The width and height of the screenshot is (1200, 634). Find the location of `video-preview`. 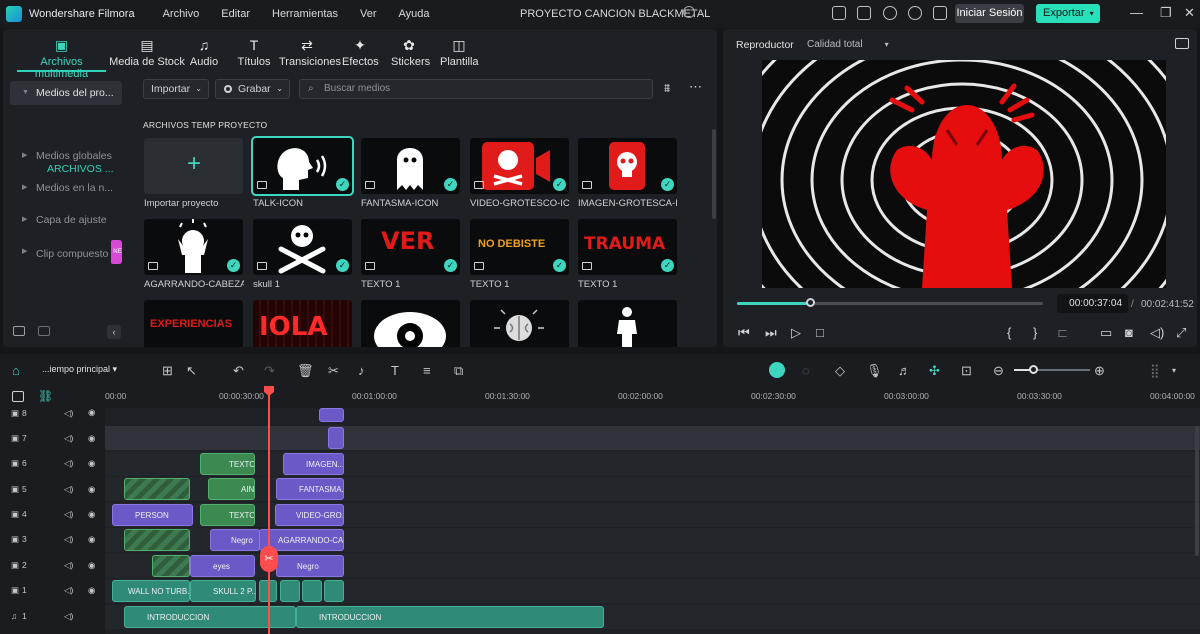

video-preview is located at coordinates (964, 174).